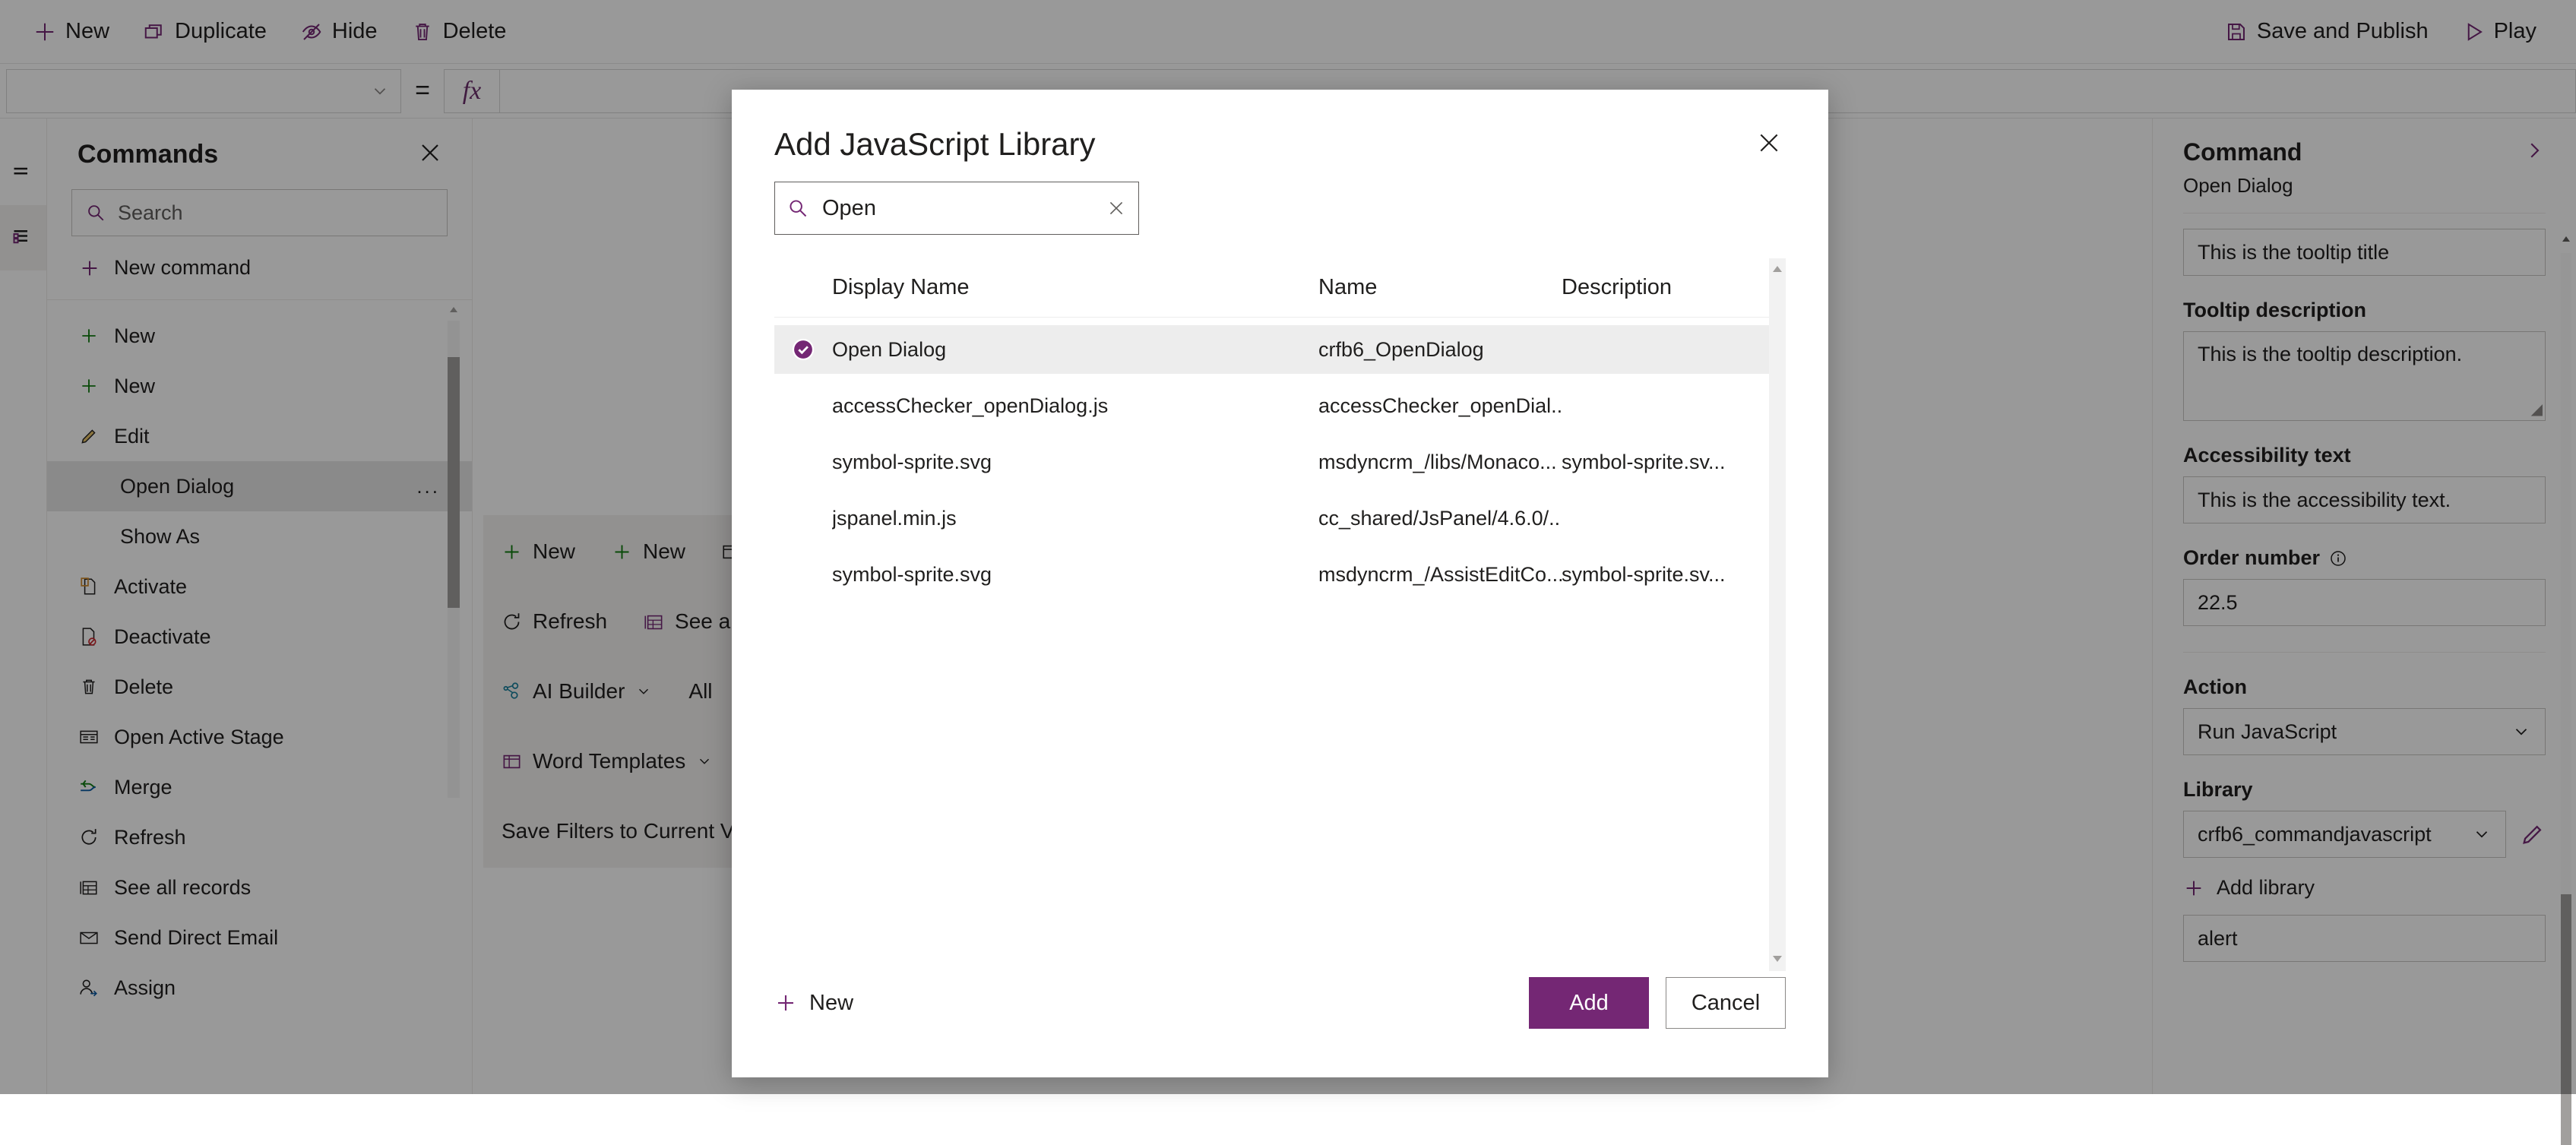 This screenshot has height=1145, width=2576. What do you see at coordinates (554, 551) in the screenshot?
I see `canvas-button-label: New` at bounding box center [554, 551].